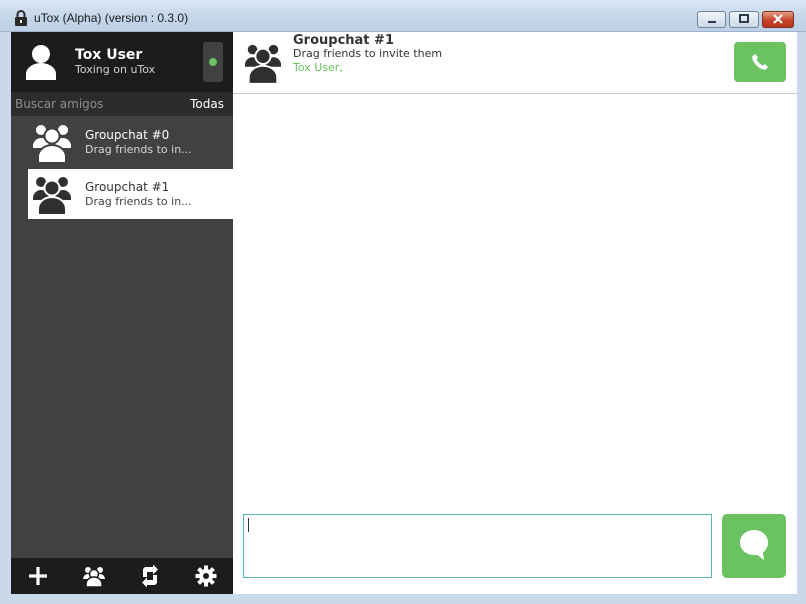  I want to click on maximize-button, so click(744, 19).